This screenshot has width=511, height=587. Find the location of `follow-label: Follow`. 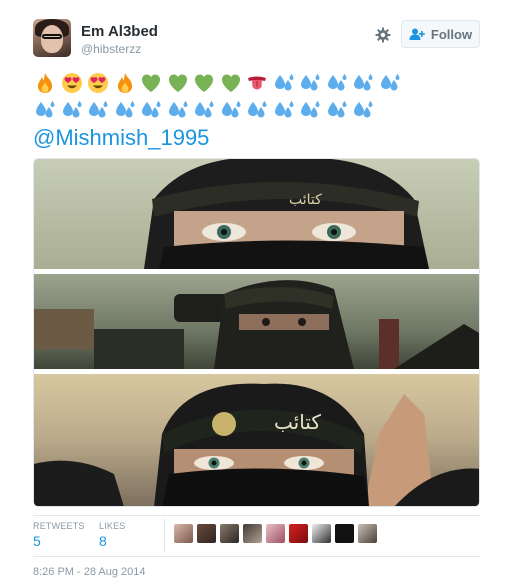

follow-label: Follow is located at coordinates (451, 34).